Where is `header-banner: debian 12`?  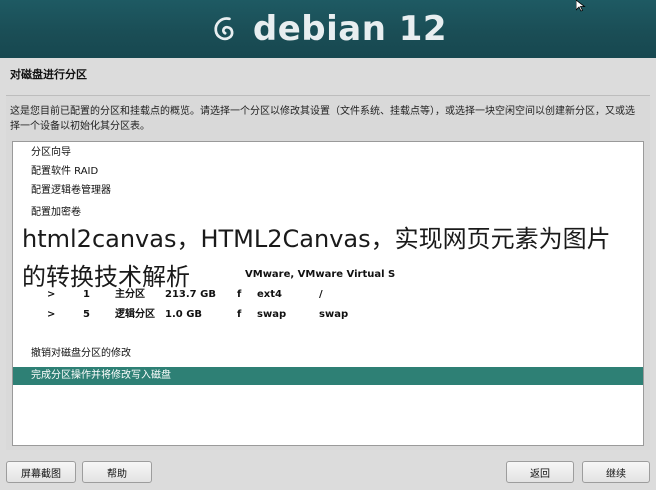 header-banner: debian 12 is located at coordinates (328, 29).